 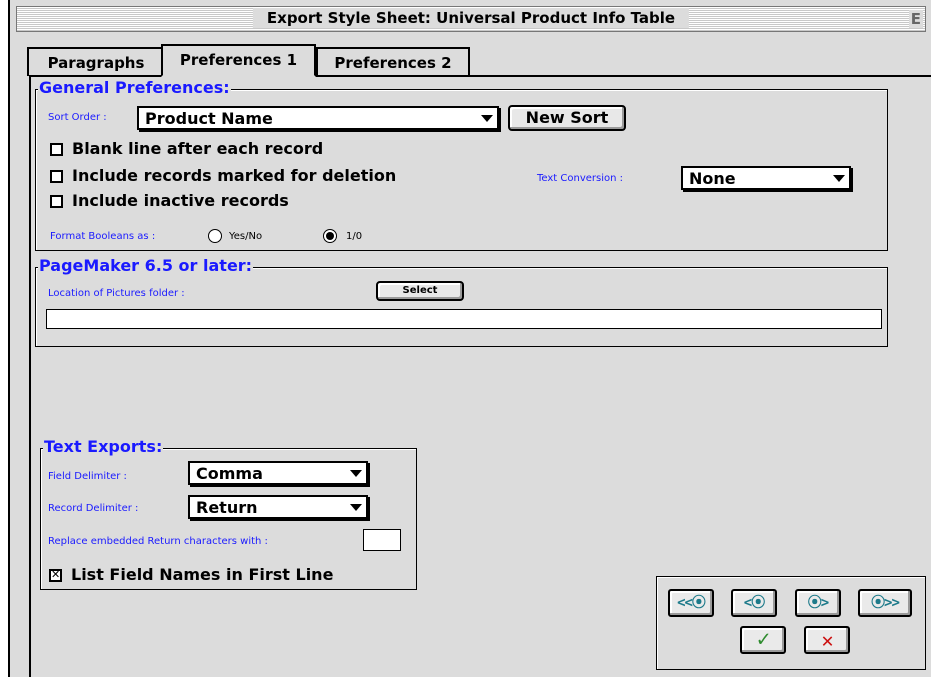 I want to click on field-delimiter-label: Field Delimiter :, so click(x=87, y=476).